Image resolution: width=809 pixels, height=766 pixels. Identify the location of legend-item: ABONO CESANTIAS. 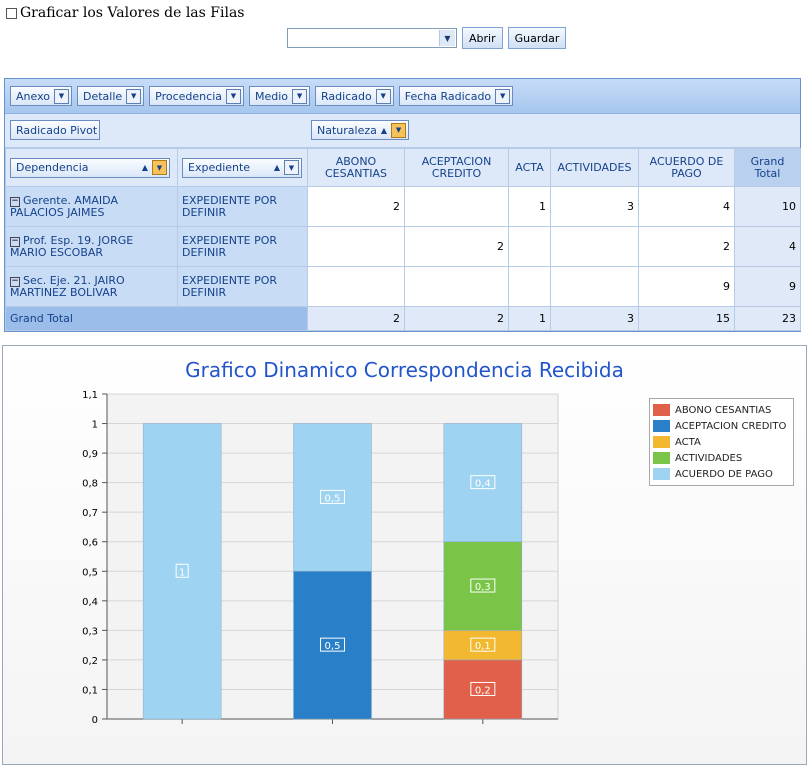
(721, 410).